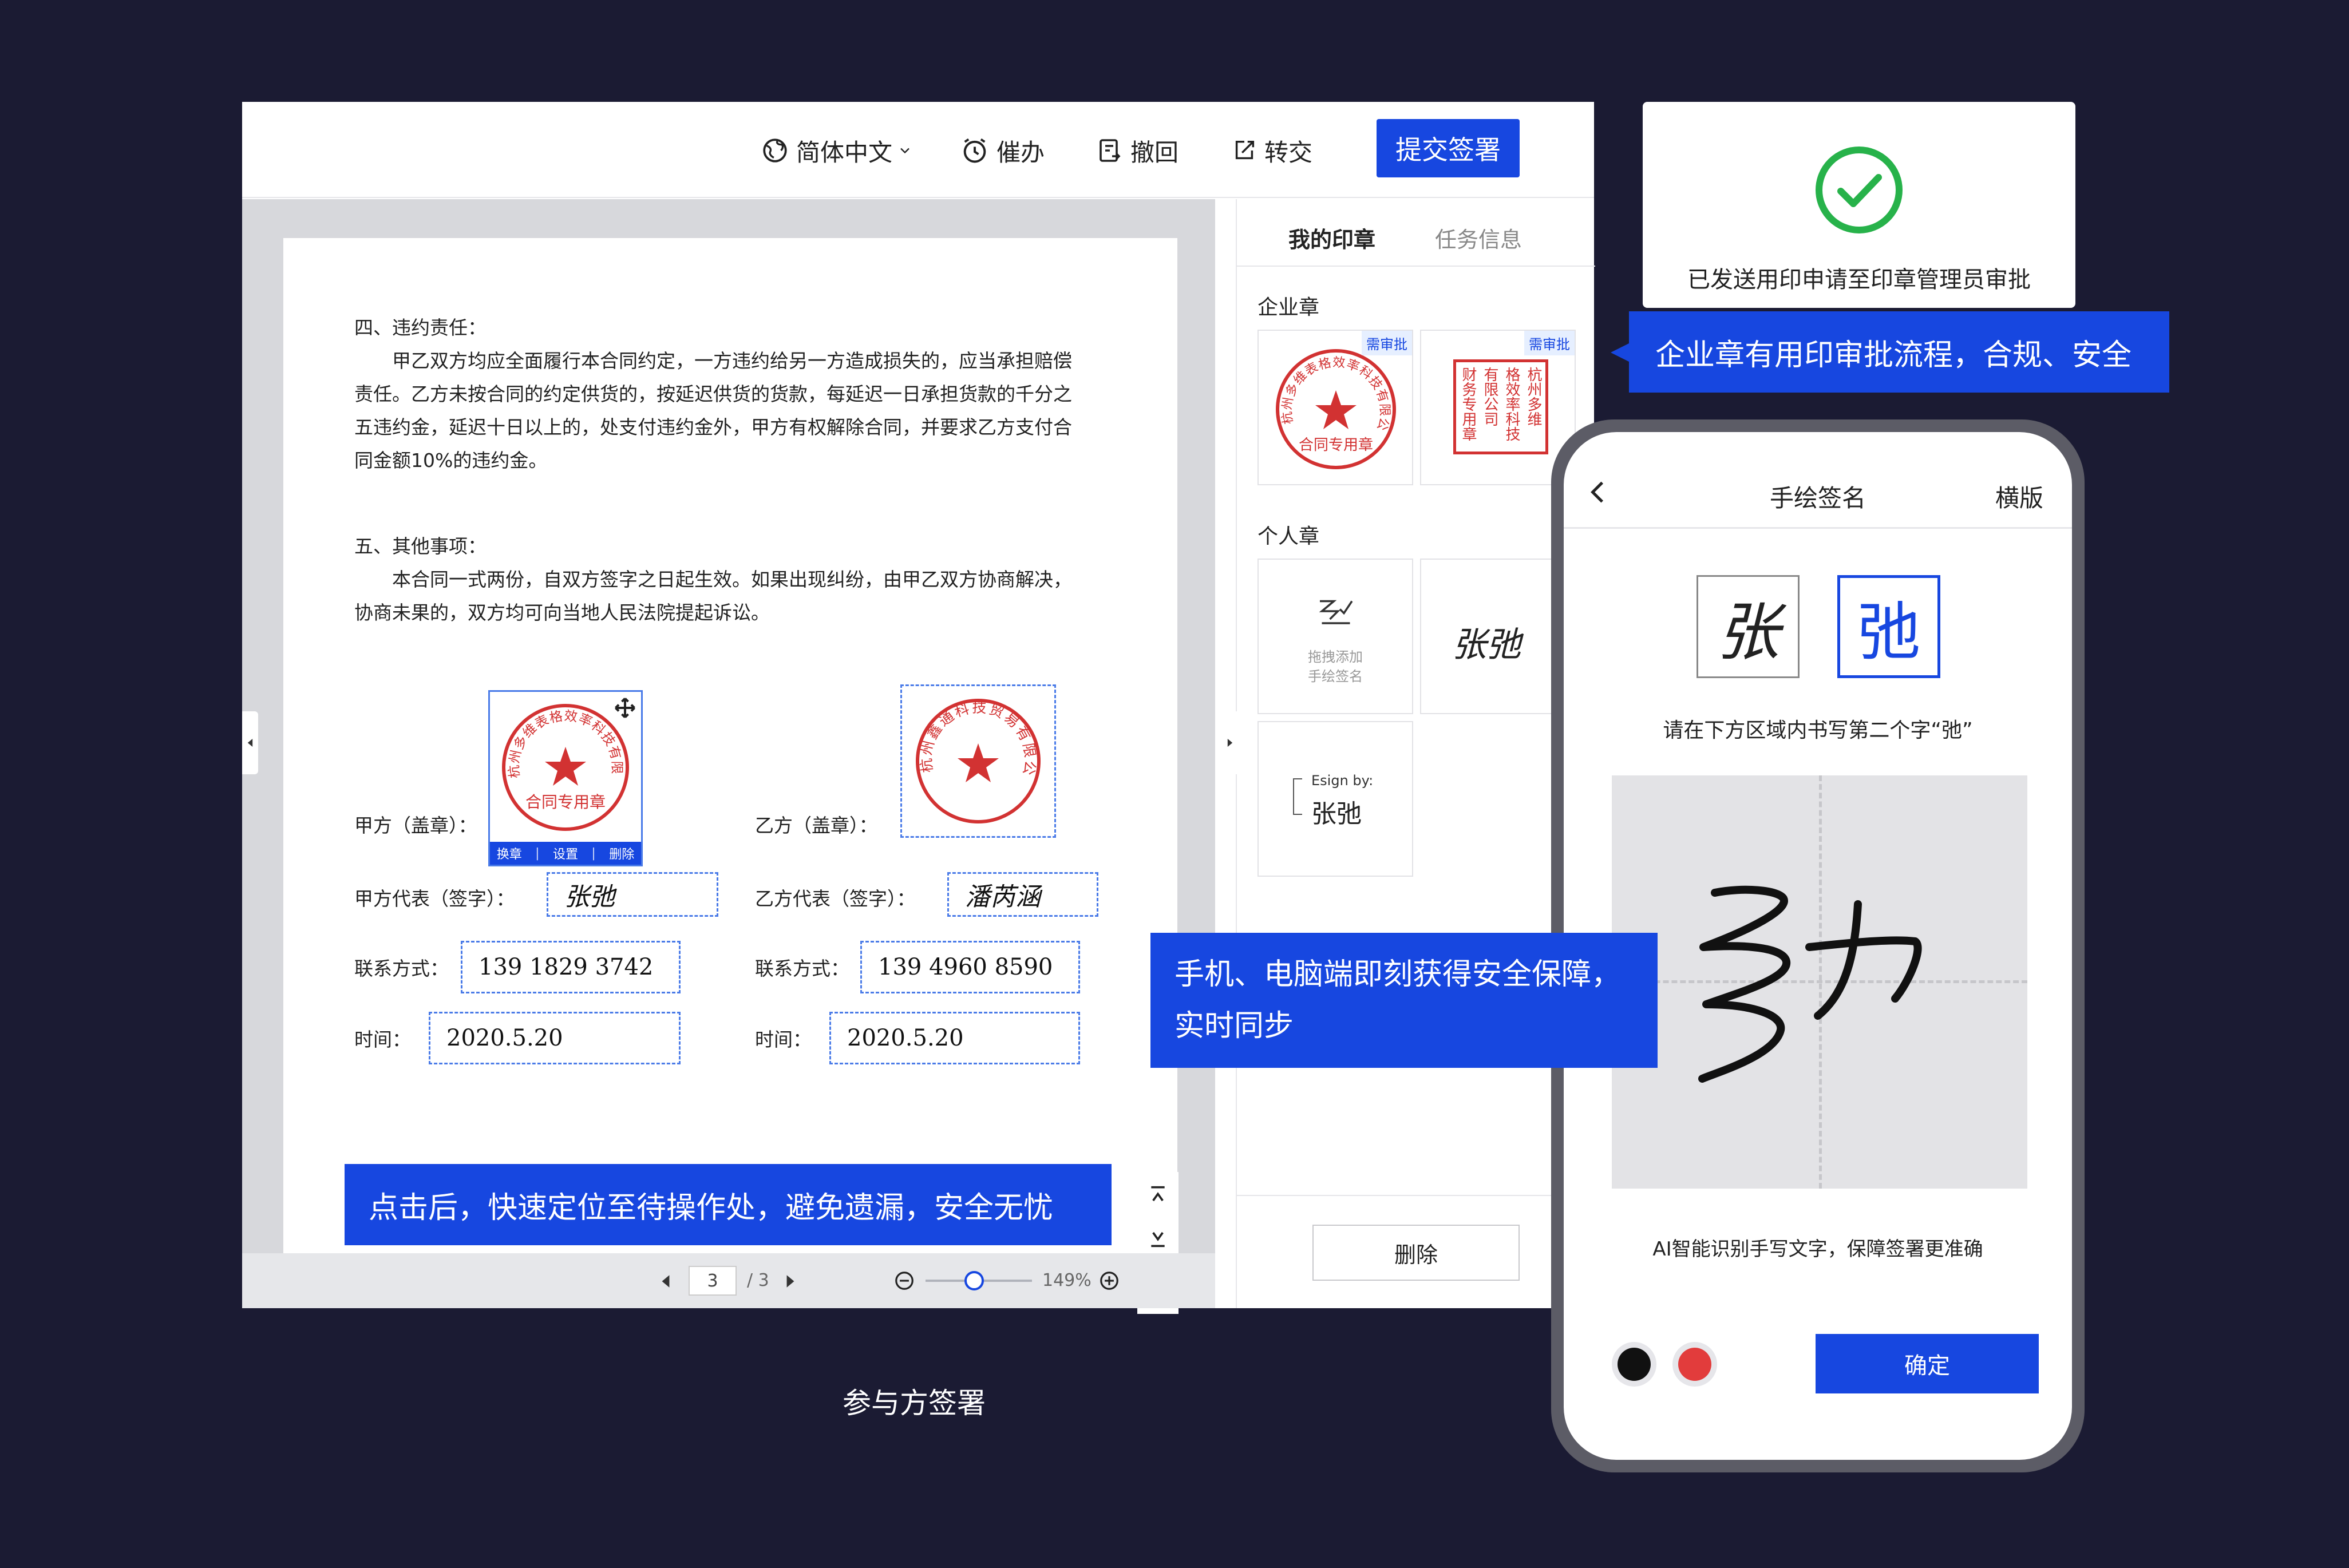 This screenshot has height=1568, width=2349. Describe the element at coordinates (1927, 1363) in the screenshot. I see `confirm-button: 确定` at that location.